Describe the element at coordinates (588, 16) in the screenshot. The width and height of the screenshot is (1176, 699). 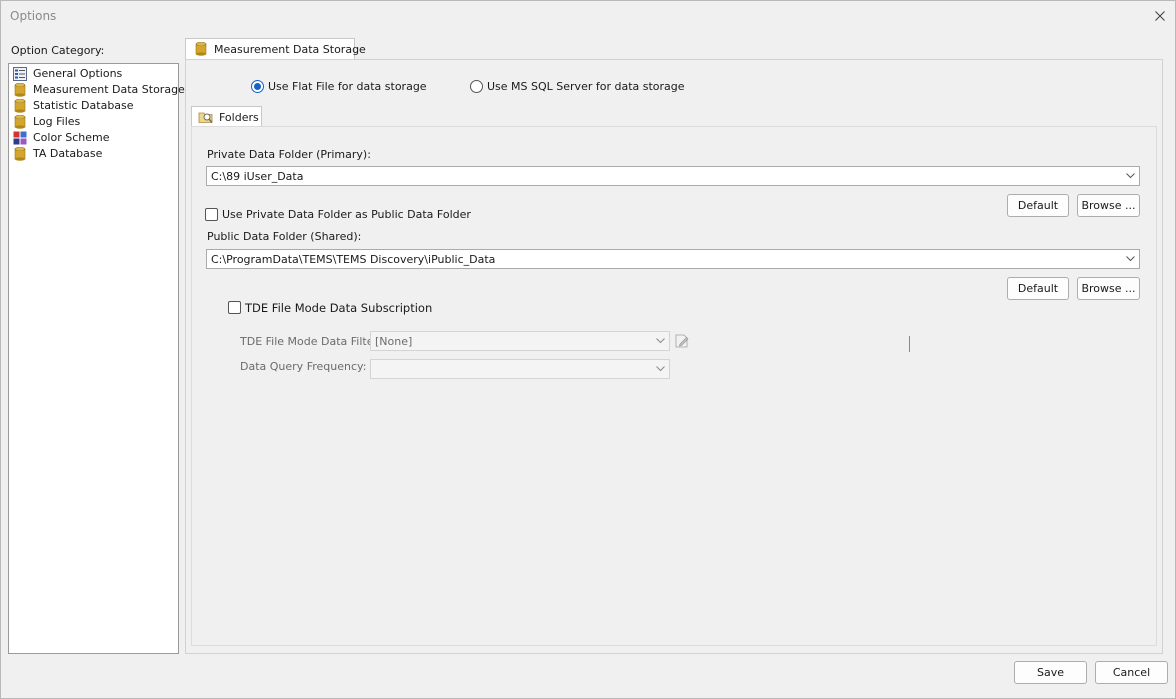
I see `title-bar: Options` at that location.